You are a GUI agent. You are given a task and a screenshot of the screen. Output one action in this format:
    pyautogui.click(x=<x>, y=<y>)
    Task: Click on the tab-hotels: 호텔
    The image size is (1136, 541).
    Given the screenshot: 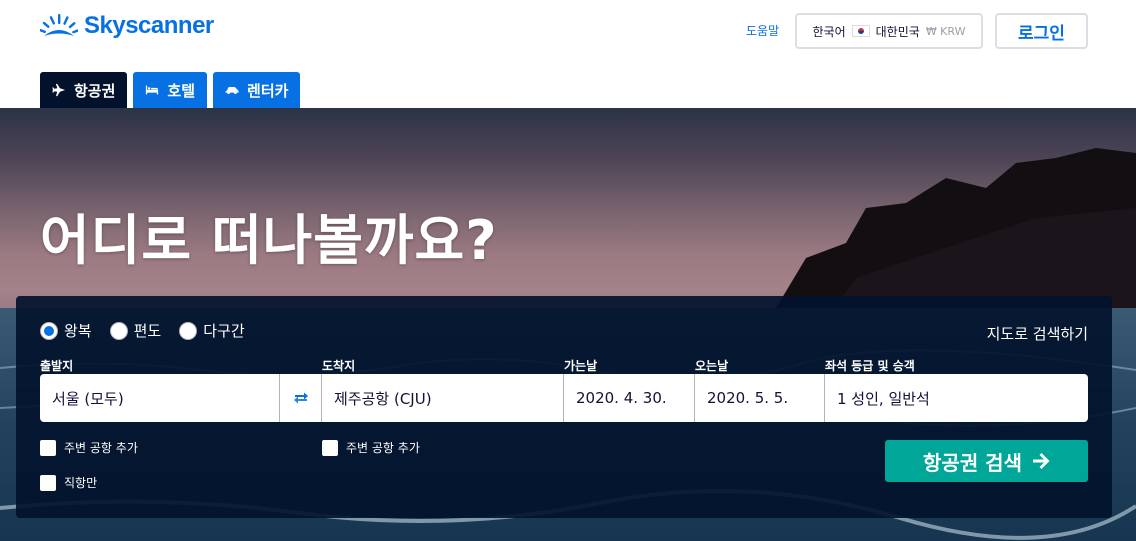 What is the action you would take?
    pyautogui.click(x=170, y=90)
    